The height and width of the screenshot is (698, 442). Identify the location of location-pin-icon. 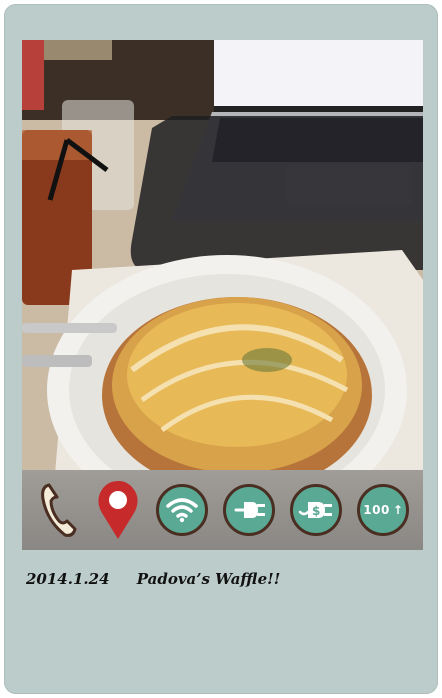
(118, 510).